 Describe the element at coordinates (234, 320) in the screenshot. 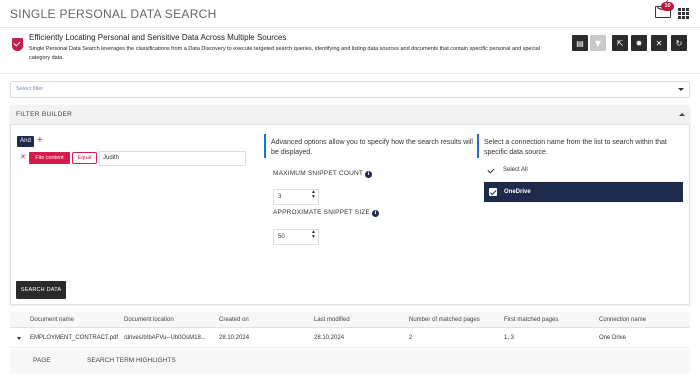

I see `column-header: Created on` at that location.